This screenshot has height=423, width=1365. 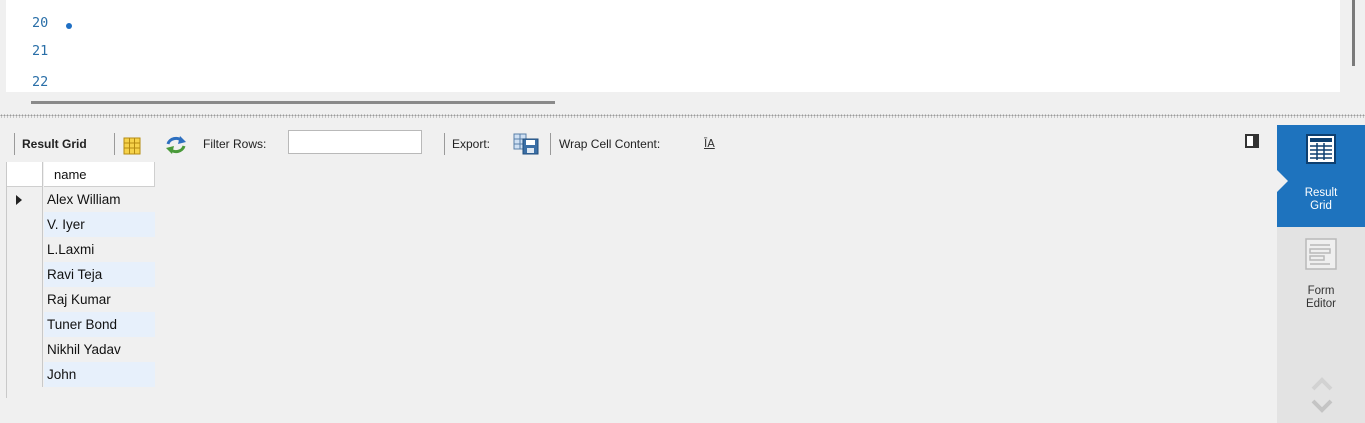 I want to click on form-editor-icon, so click(x=1321, y=254).